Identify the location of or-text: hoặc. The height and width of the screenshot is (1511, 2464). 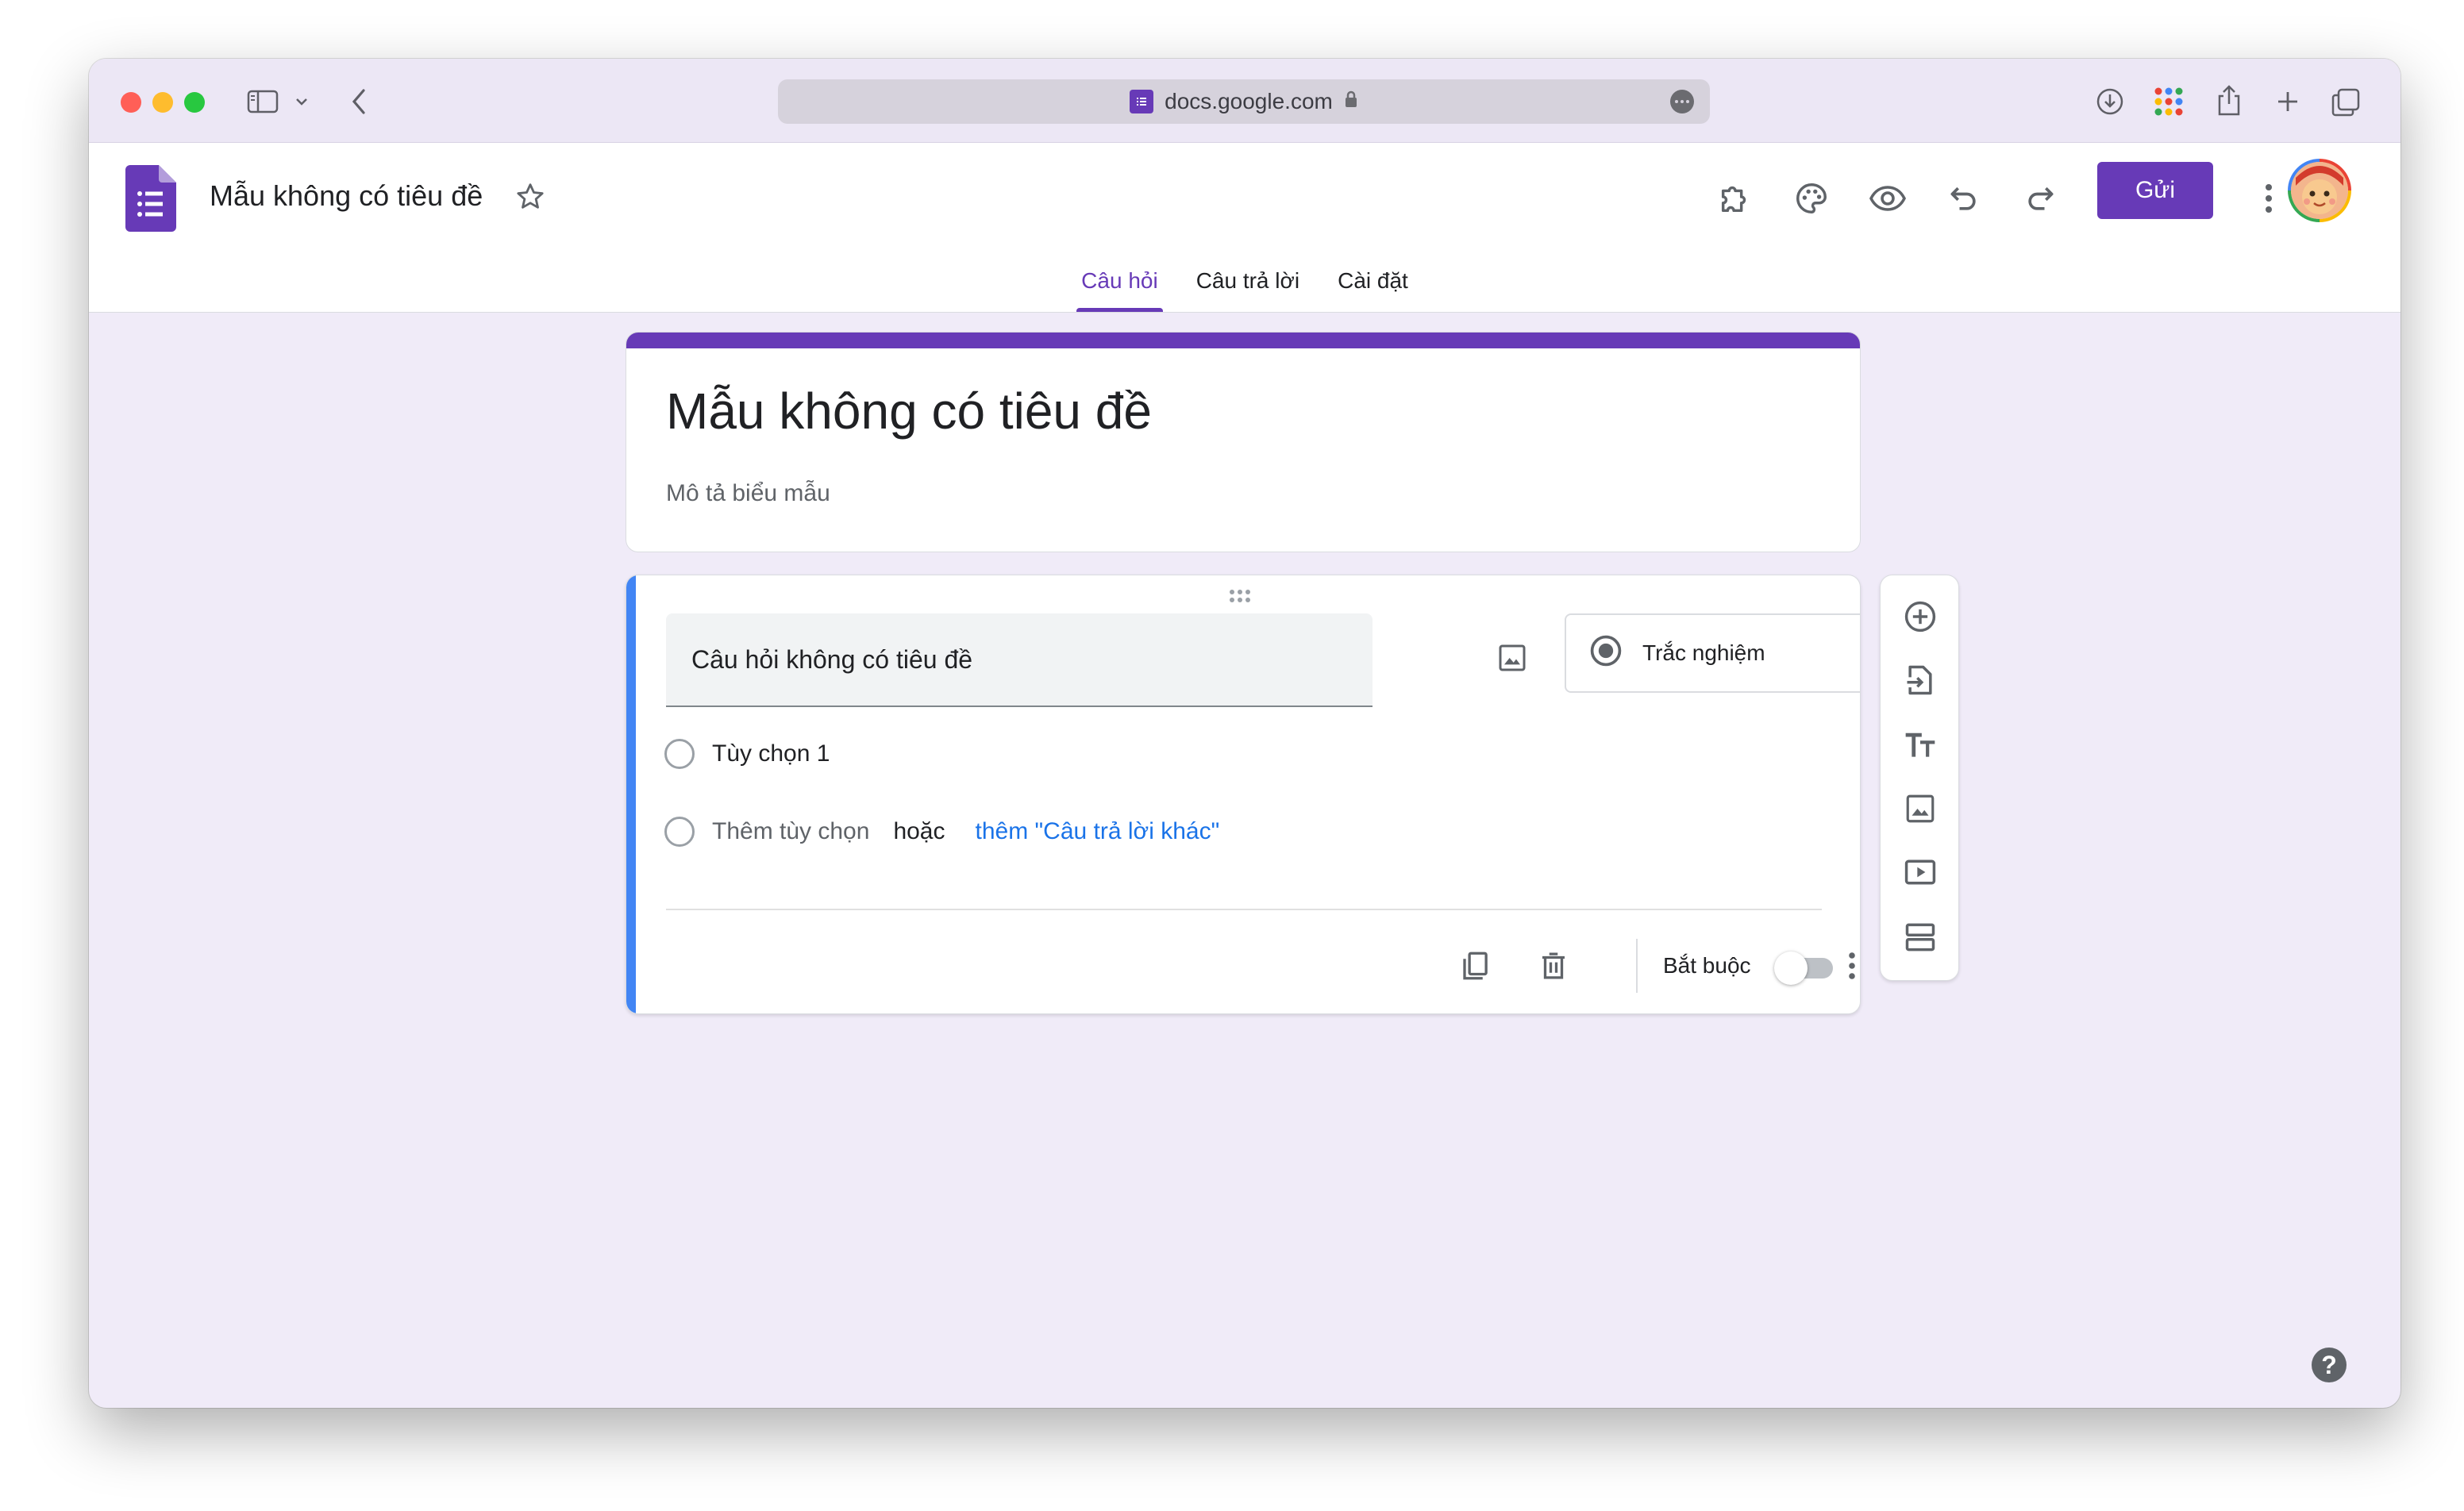
(919, 831).